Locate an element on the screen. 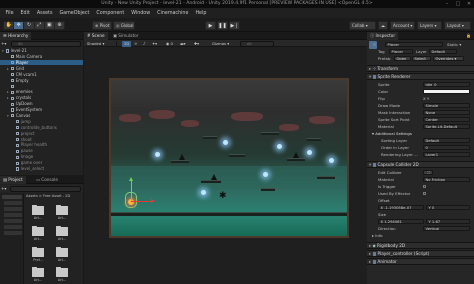 The height and width of the screenshot is (284, 474). sorting-layer-dropdown: Default is located at coordinates (446, 141).